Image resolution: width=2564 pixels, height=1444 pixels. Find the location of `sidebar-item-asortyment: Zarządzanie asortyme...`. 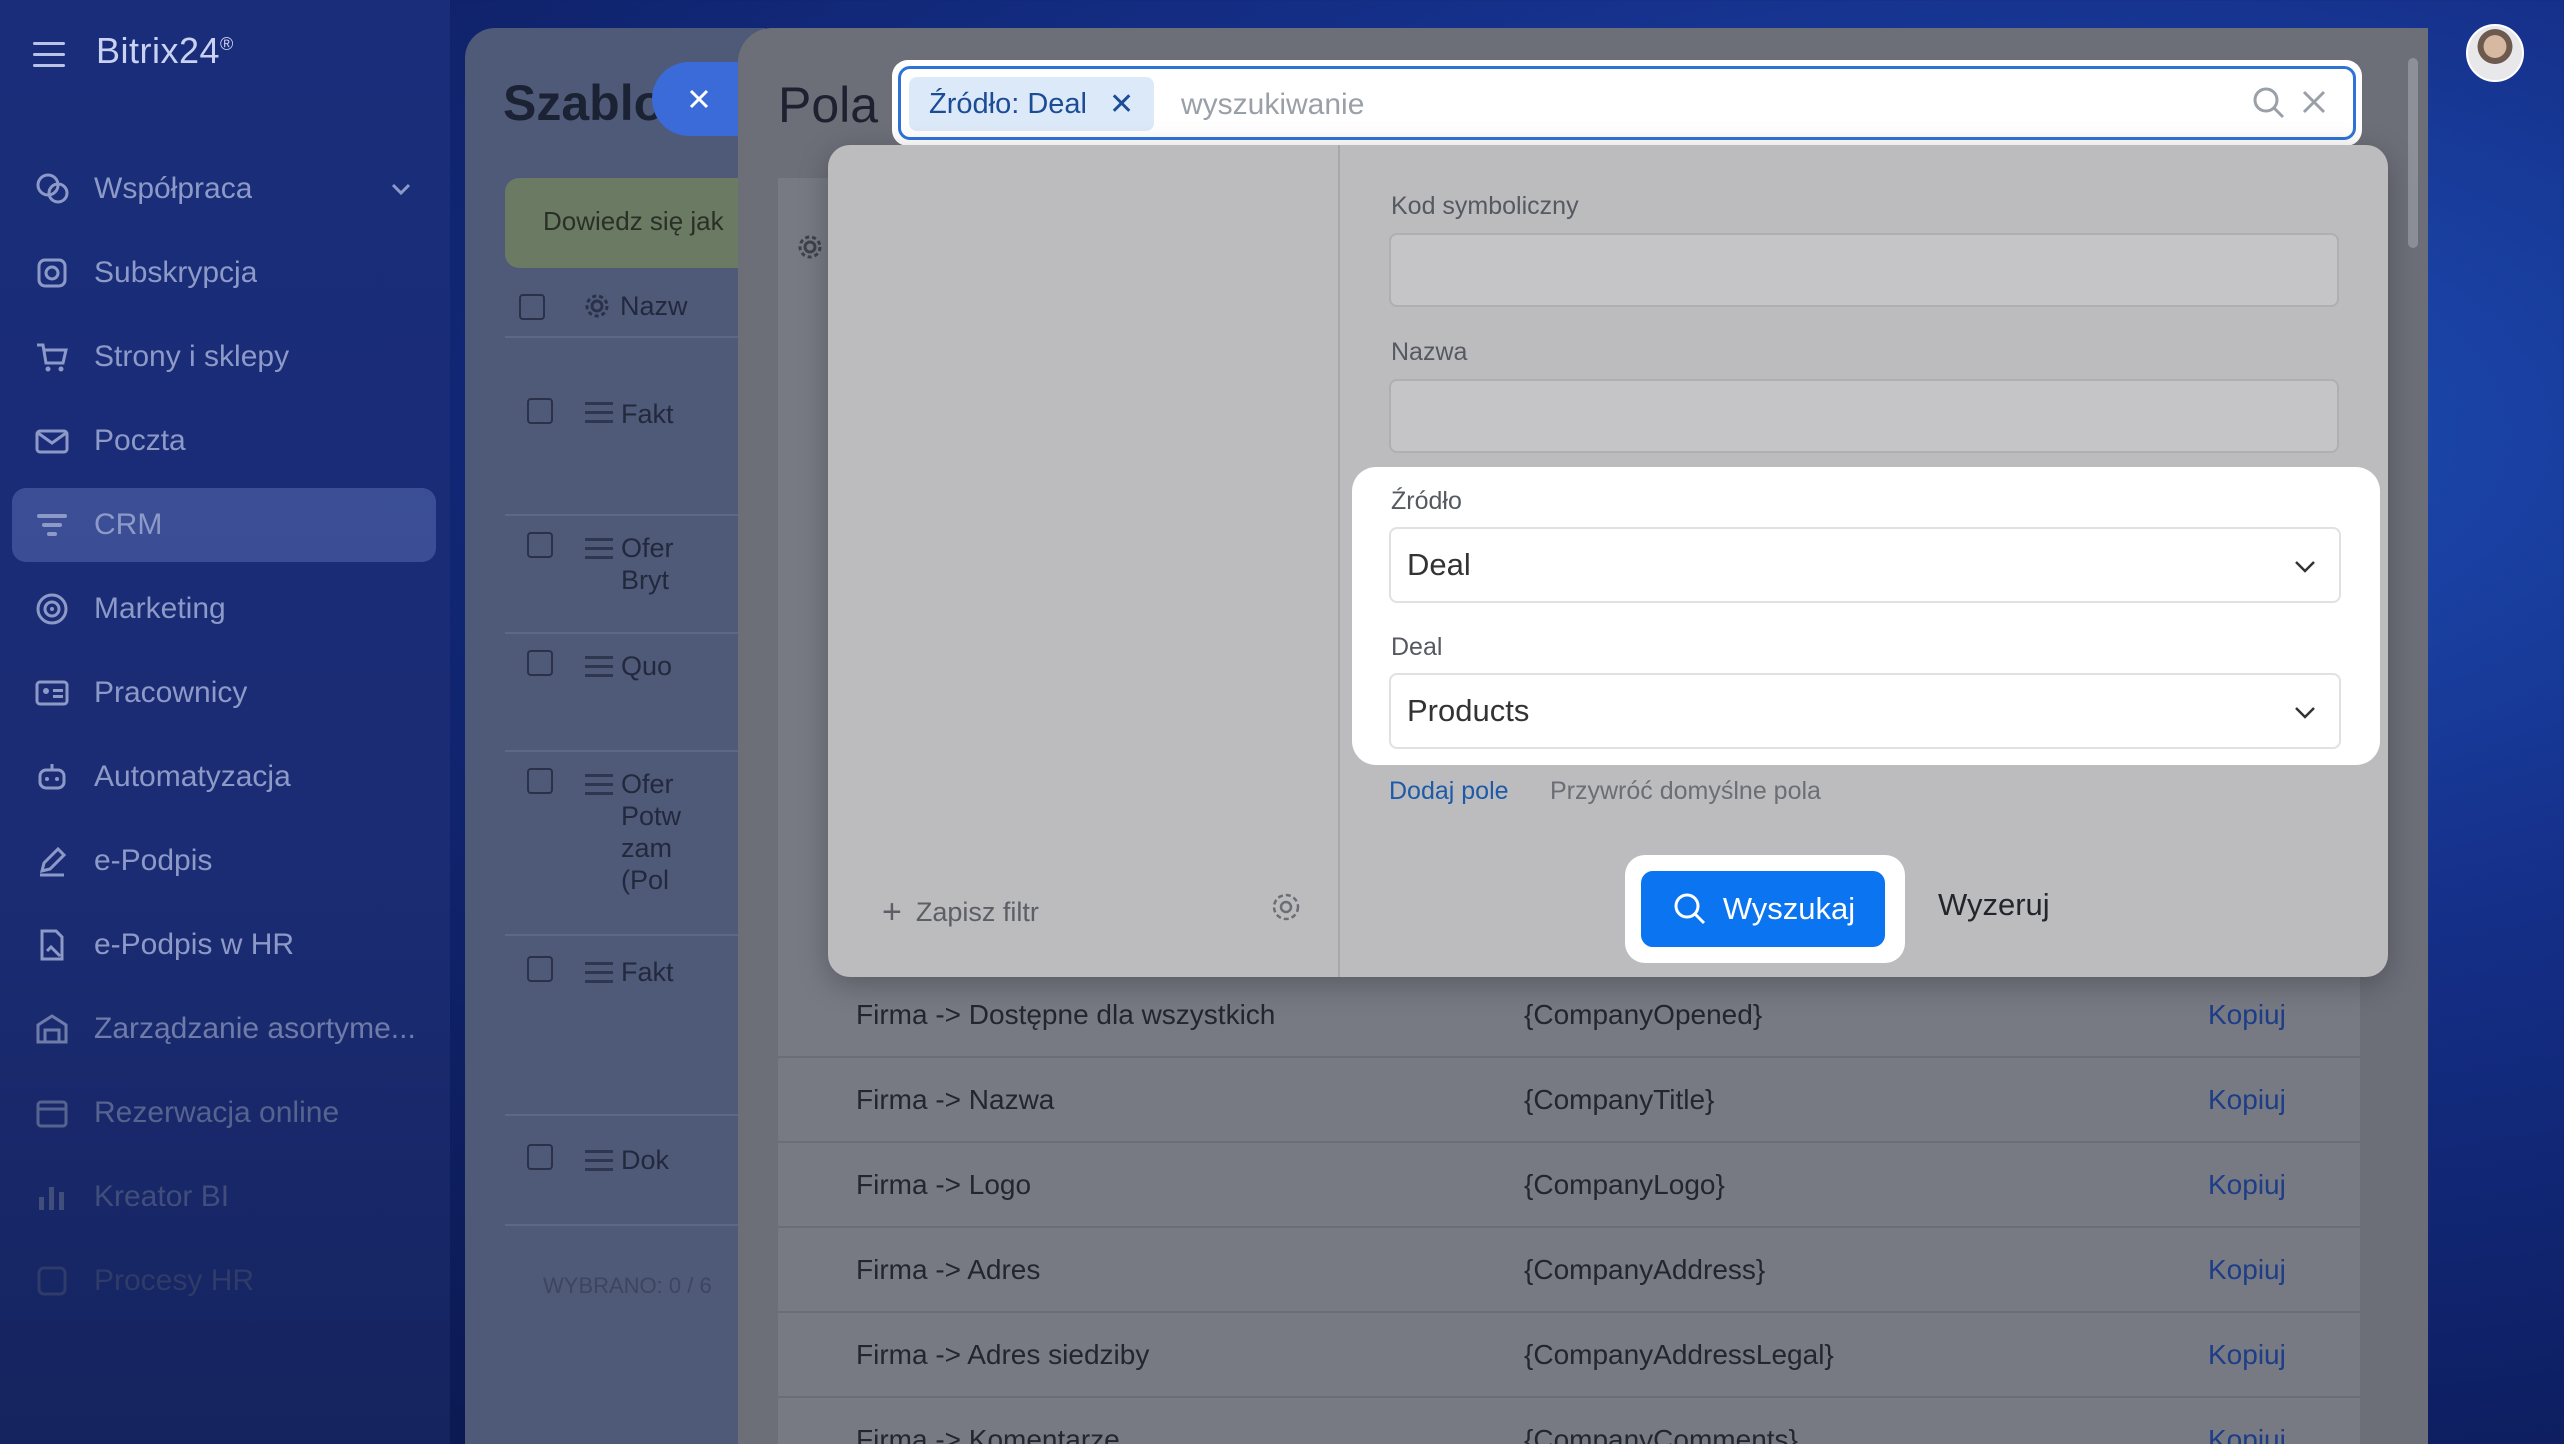

sidebar-item-asortyment: Zarządzanie asortyme... is located at coordinates (224, 1029).